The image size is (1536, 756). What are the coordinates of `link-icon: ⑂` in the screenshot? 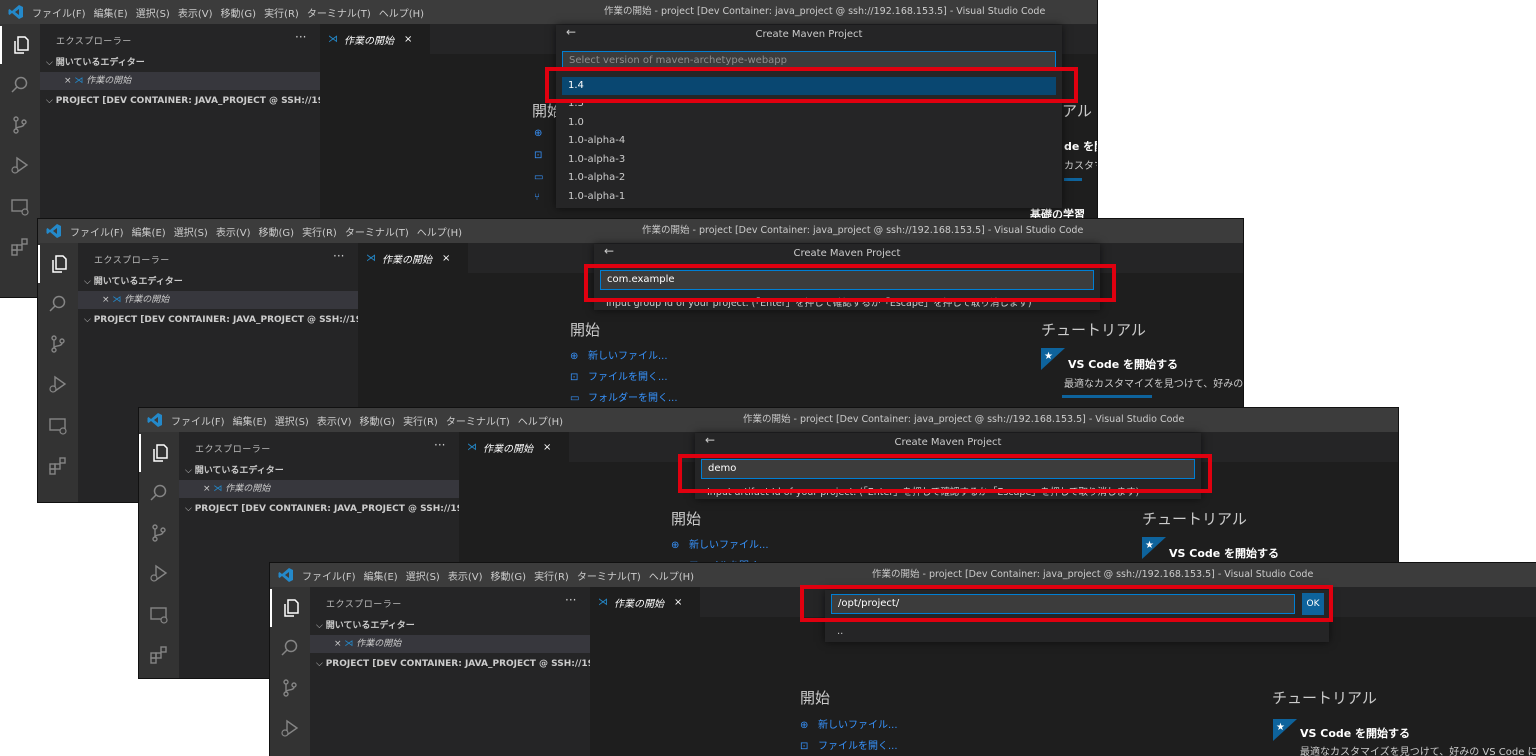 It's located at (537, 197).